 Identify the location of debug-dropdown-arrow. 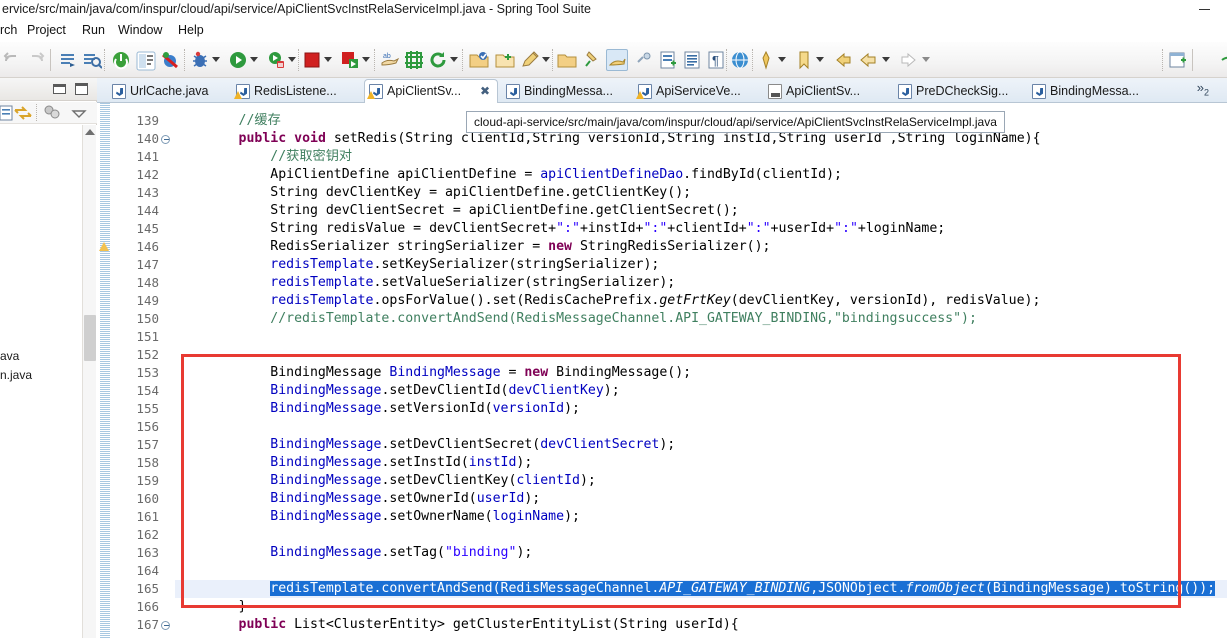
(216, 59).